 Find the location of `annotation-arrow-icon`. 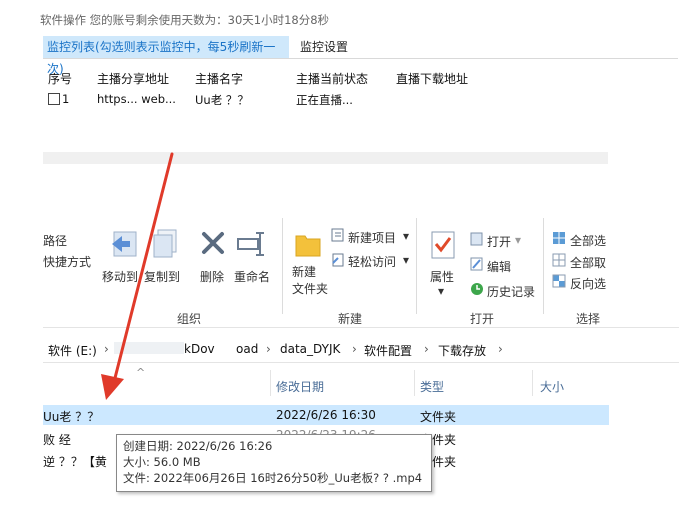

annotation-arrow-icon is located at coordinates (137, 276).